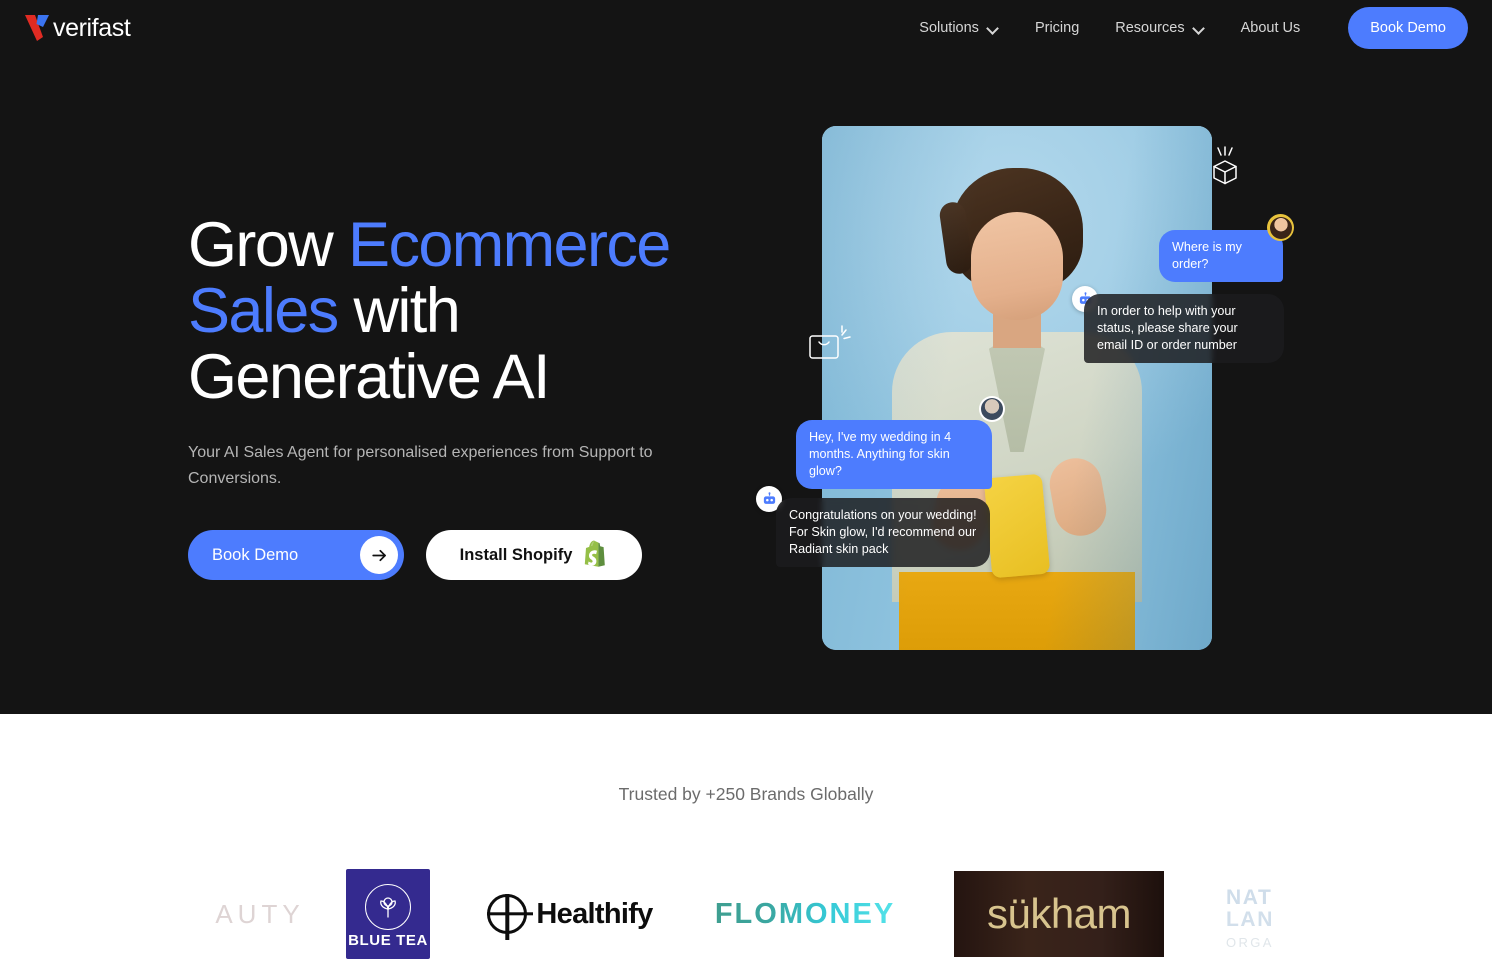 This screenshot has height=959, width=1492. What do you see at coordinates (39, 28) in the screenshot?
I see `verifast-v-logo-icon` at bounding box center [39, 28].